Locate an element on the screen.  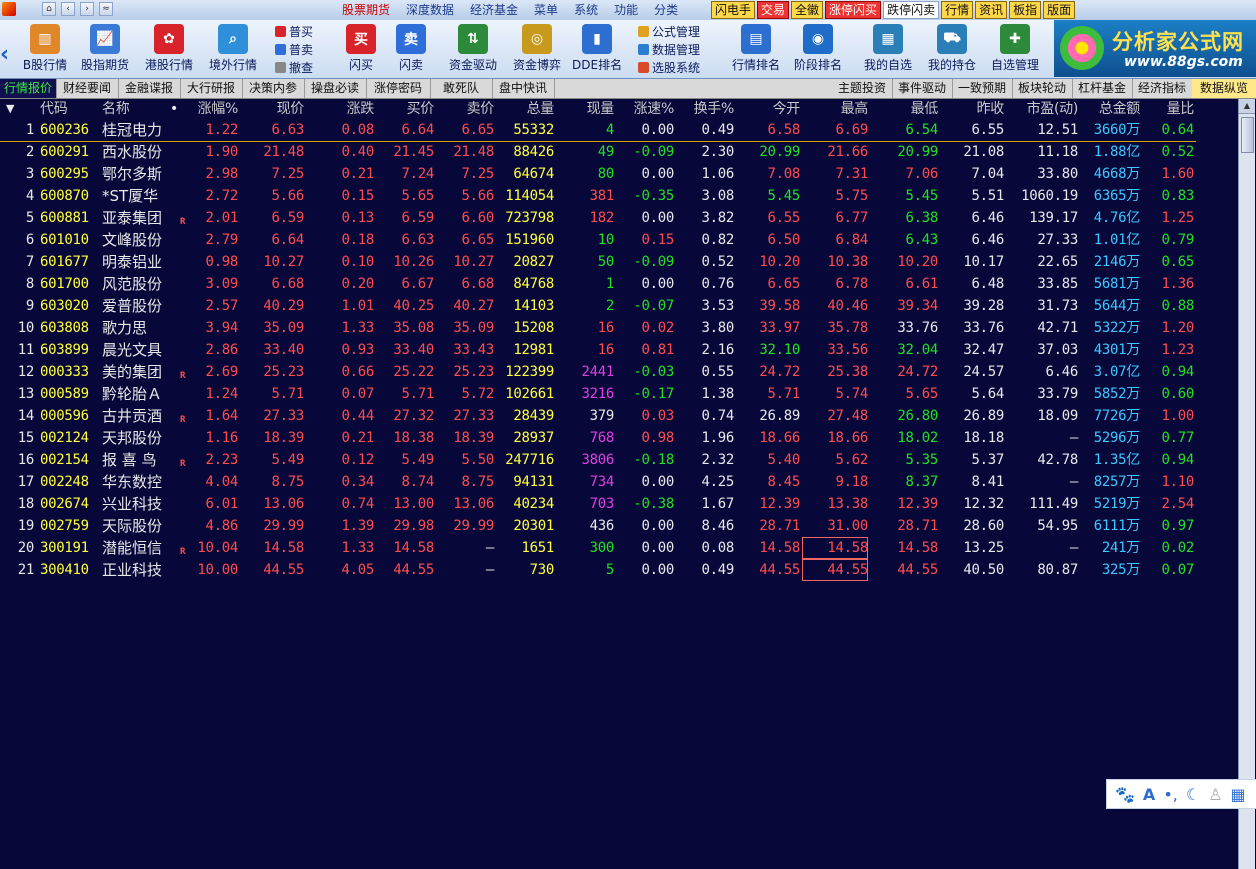
toolbar-button-10: ◉ 阶段排名 is located at coordinates (818, 49).